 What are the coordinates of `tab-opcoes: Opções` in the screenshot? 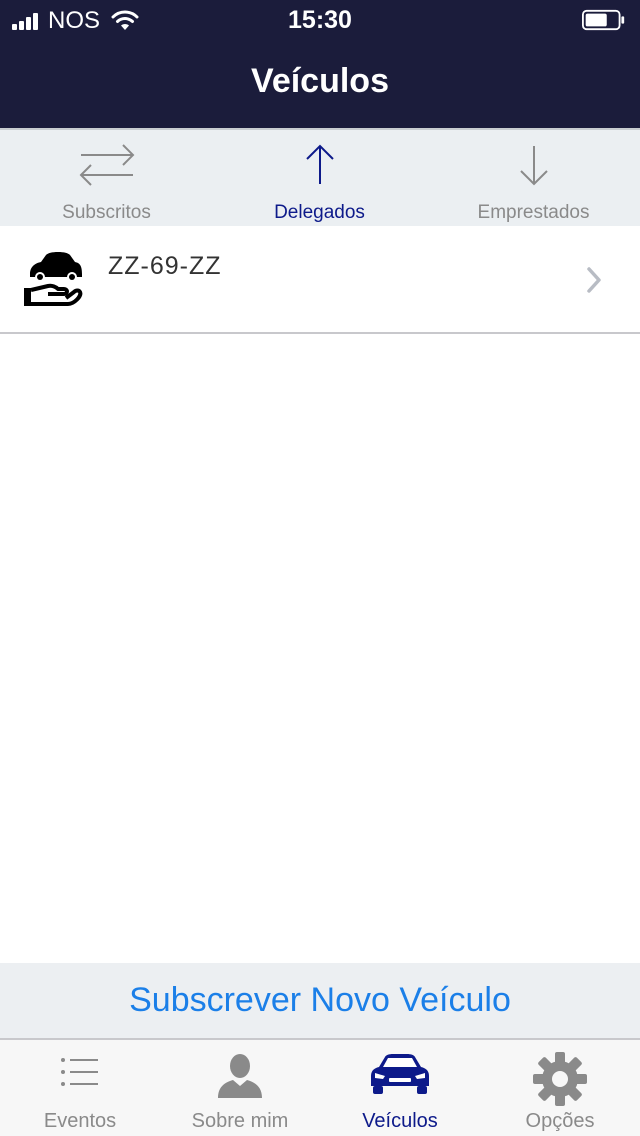 It's located at (560, 1088).